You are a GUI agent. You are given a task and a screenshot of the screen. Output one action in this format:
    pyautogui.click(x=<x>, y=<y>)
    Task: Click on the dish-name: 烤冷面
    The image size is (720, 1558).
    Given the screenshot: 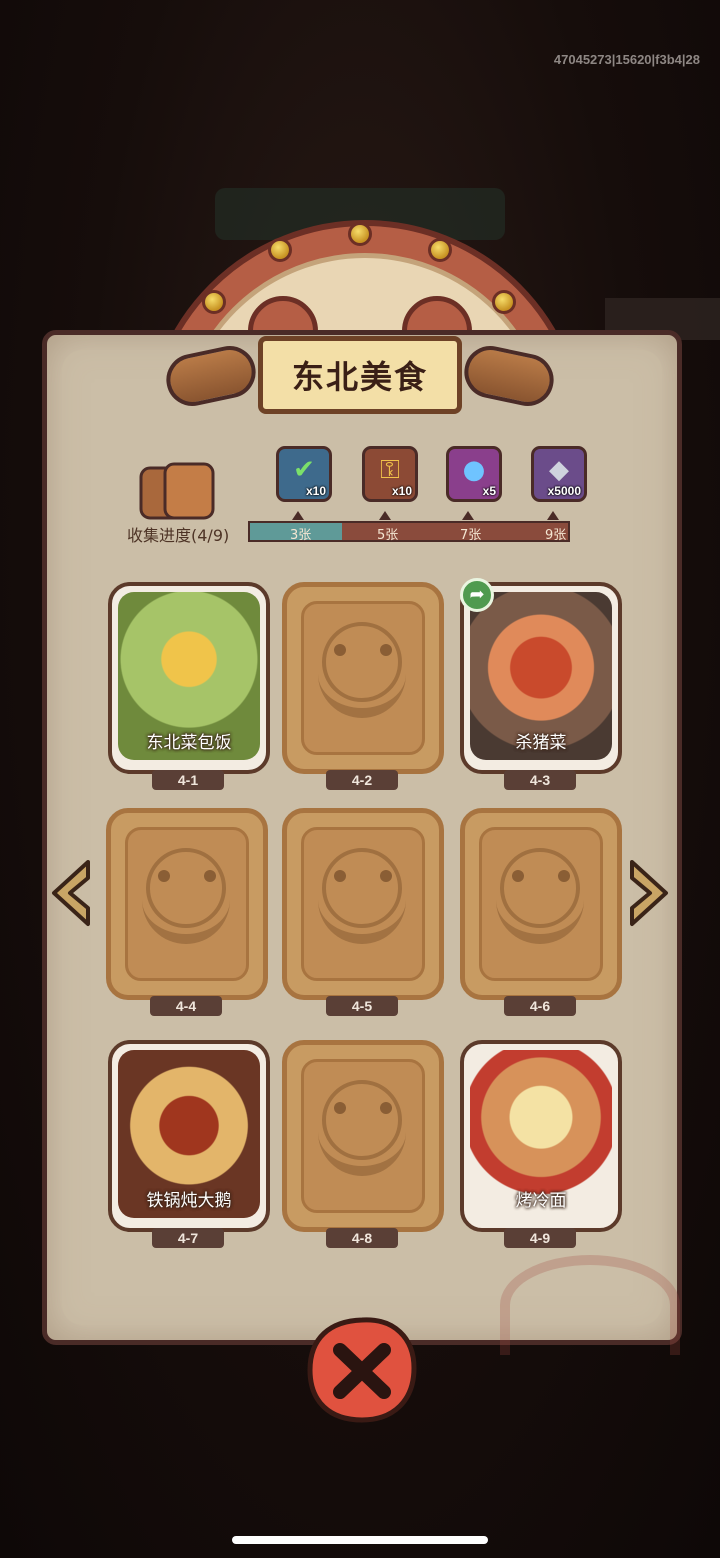 What is the action you would take?
    pyautogui.click(x=541, y=1201)
    